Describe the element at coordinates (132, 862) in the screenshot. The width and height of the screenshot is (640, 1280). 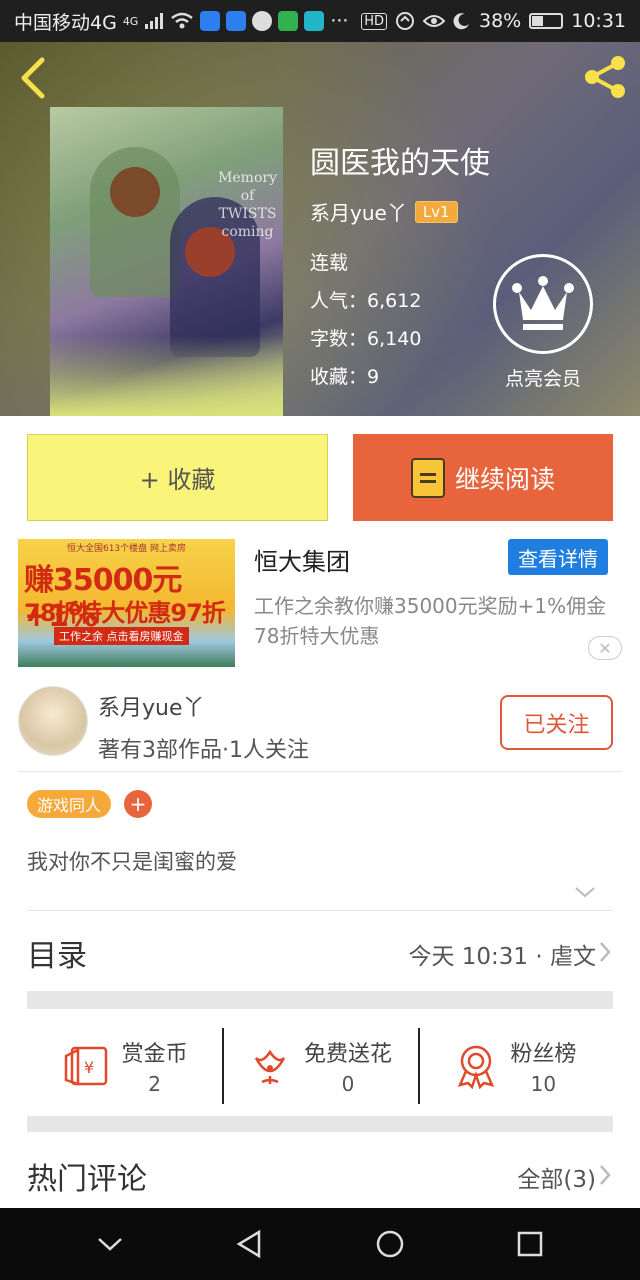
I see `book-intro: 我对你不只是闺蜜的爱` at that location.